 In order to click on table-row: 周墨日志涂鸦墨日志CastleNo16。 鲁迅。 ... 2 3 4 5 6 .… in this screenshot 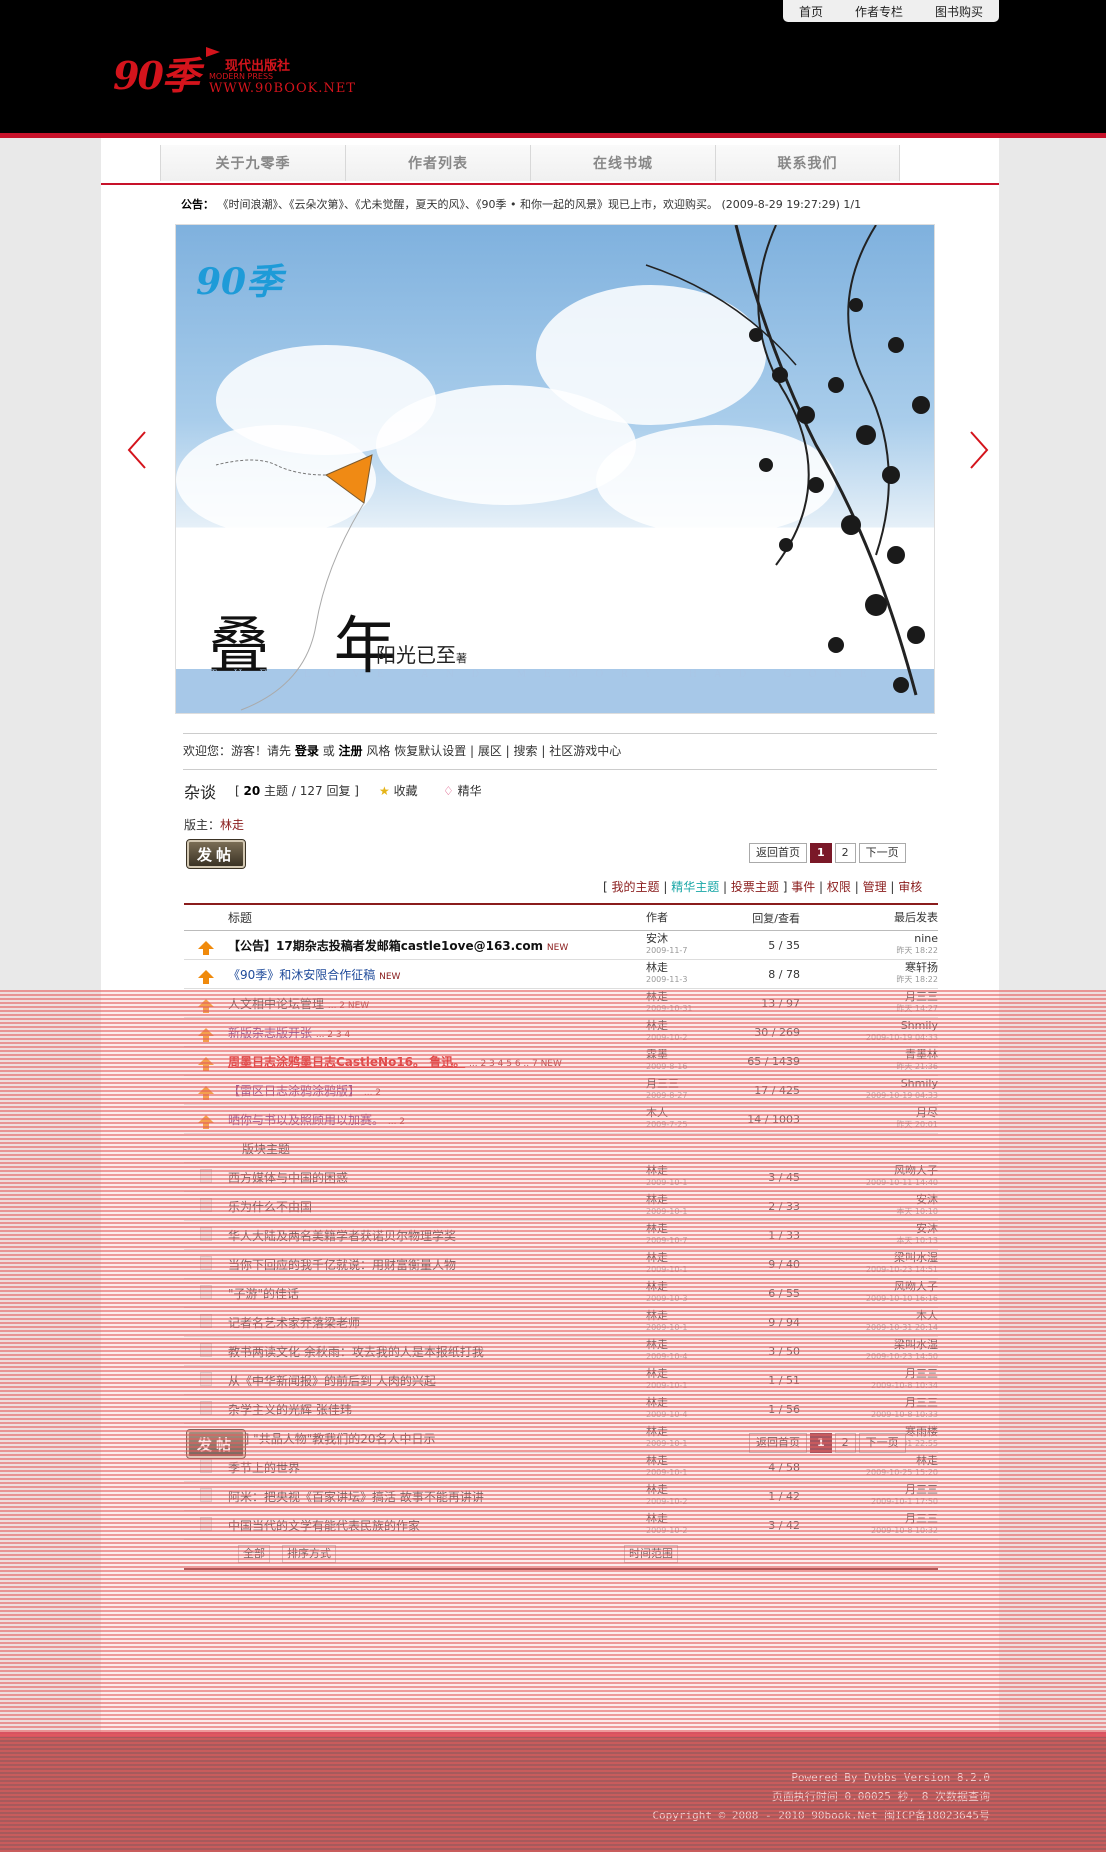, I will do `click(561, 1061)`.